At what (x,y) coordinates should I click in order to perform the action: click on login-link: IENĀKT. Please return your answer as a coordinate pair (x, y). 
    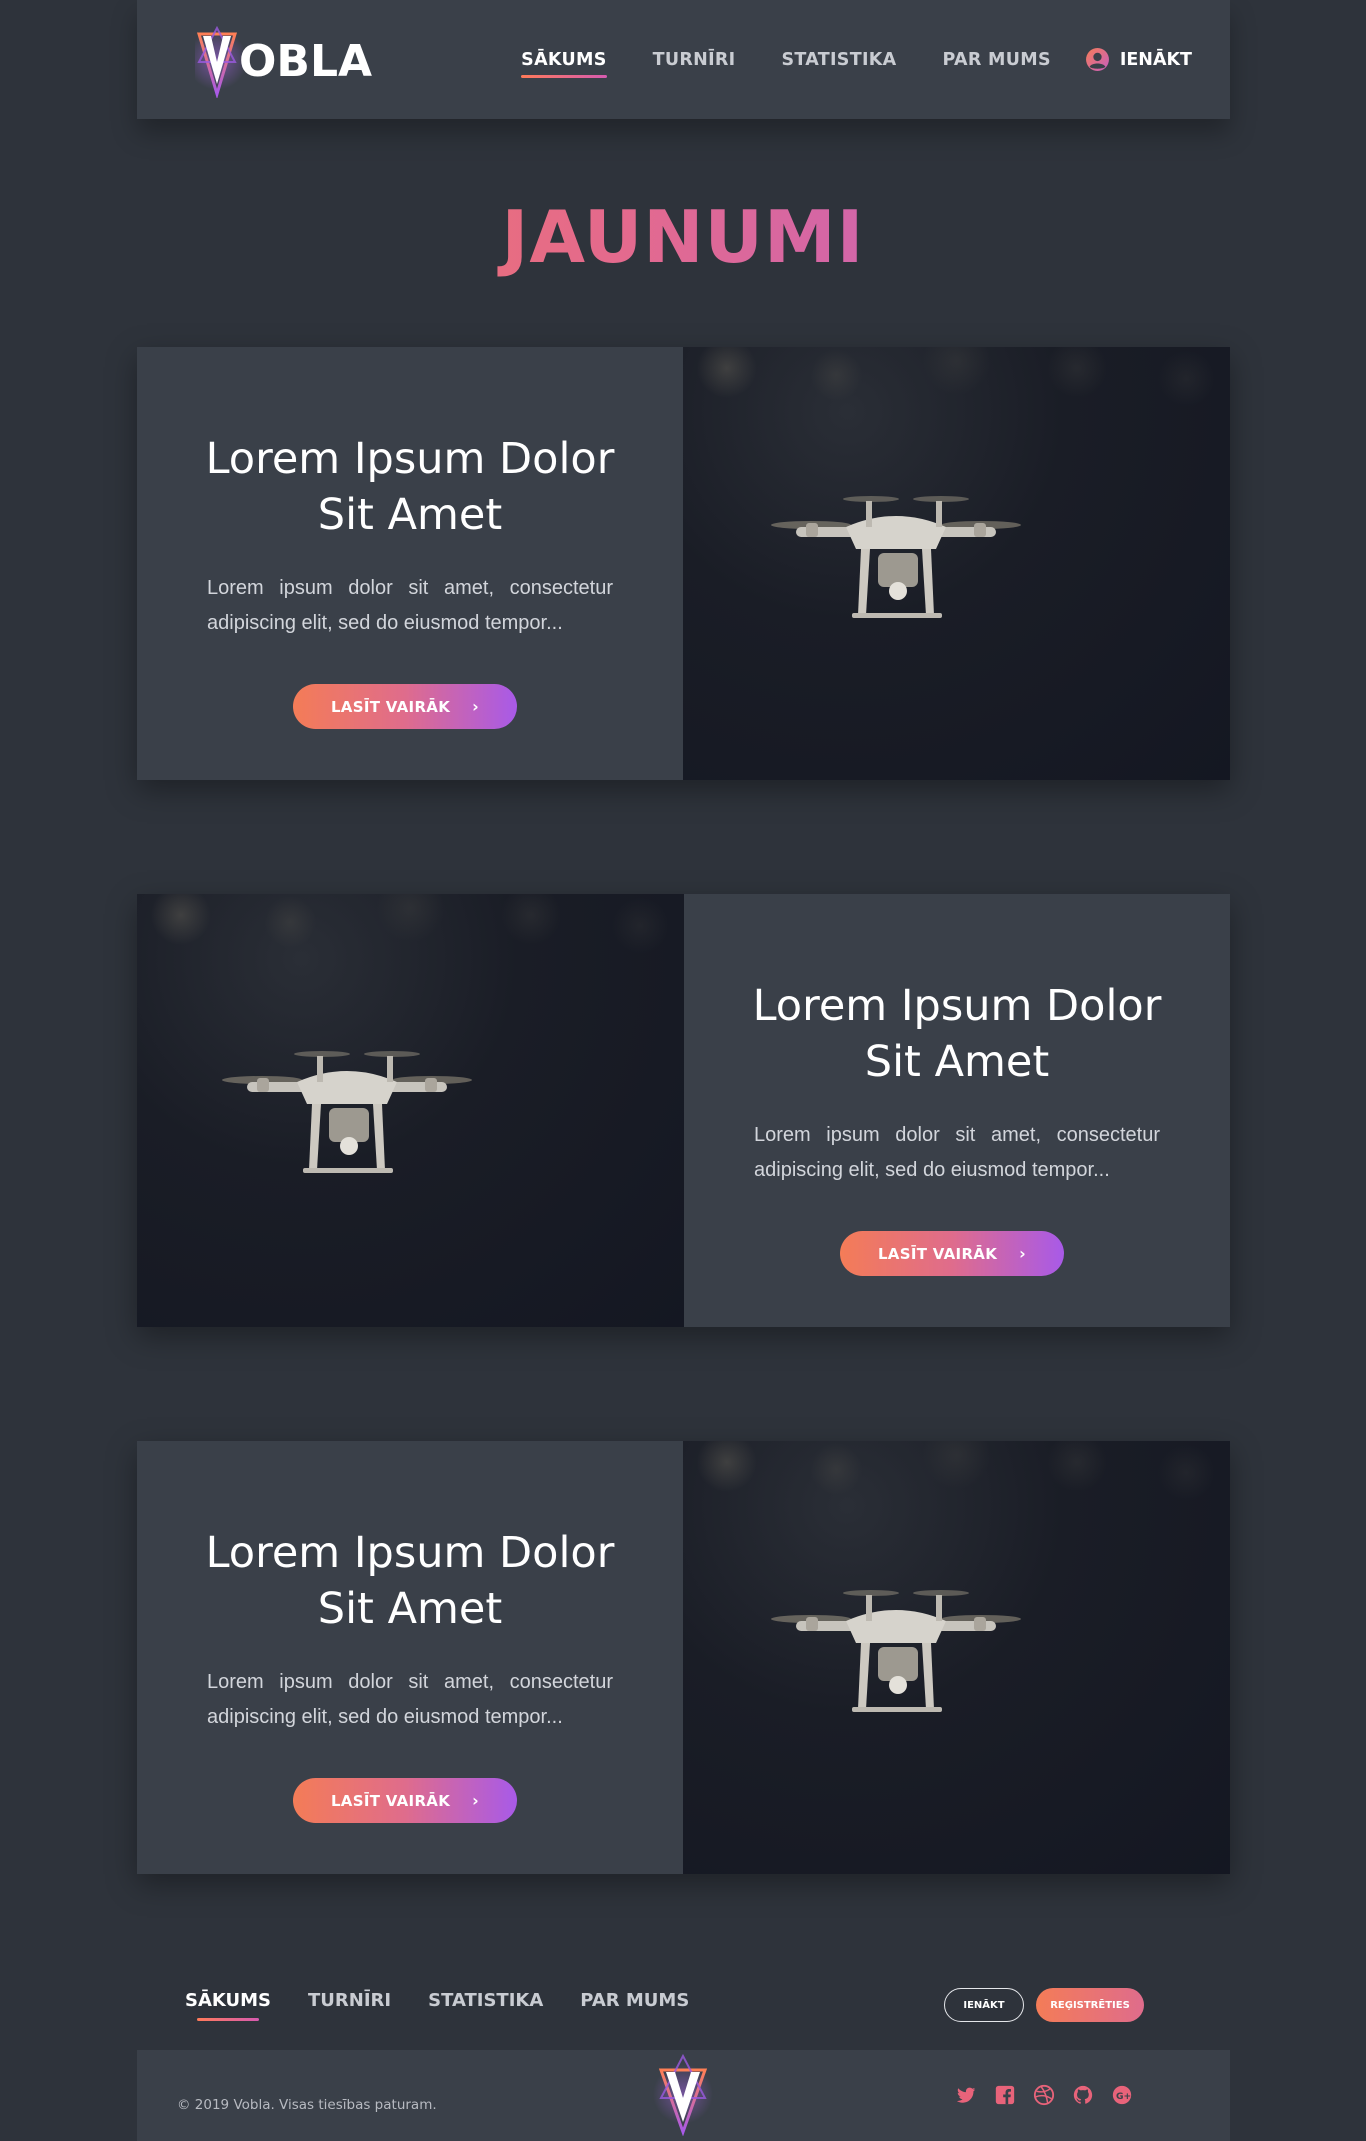
    Looking at the image, I should click on (1138, 59).